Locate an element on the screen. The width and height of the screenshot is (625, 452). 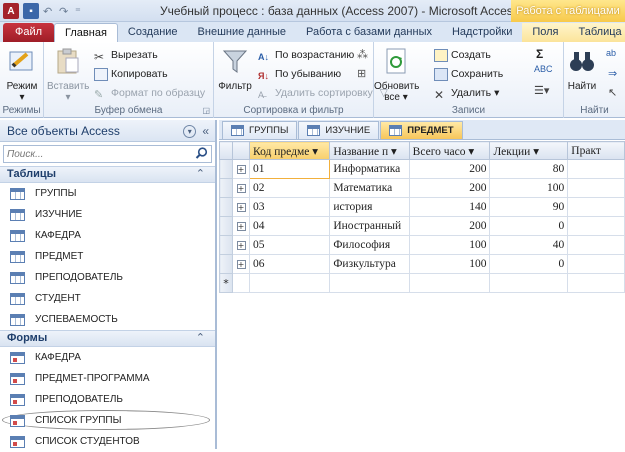
tab-file: Файл is located at coordinates (29, 32).